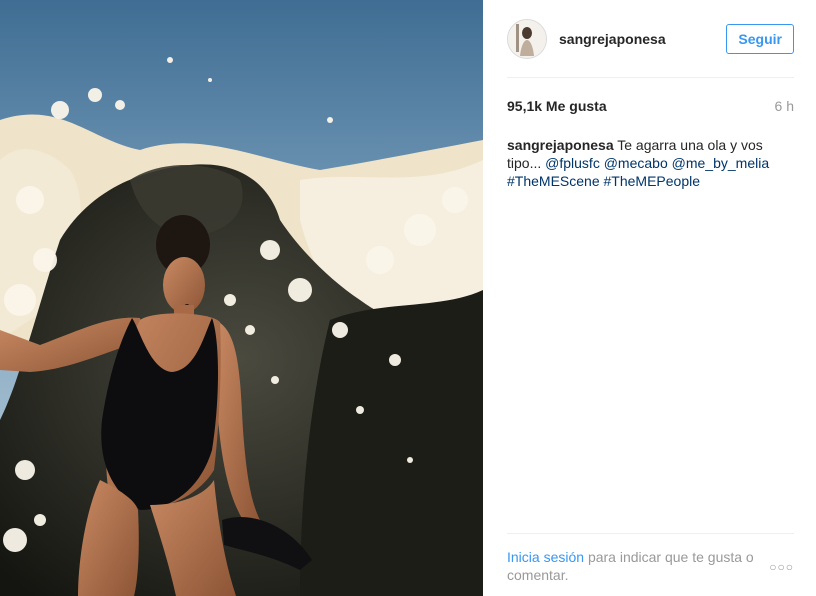 This screenshot has width=816, height=596. Describe the element at coordinates (557, 106) in the screenshot. I see `likes-count: 95,1k Me gusta` at that location.